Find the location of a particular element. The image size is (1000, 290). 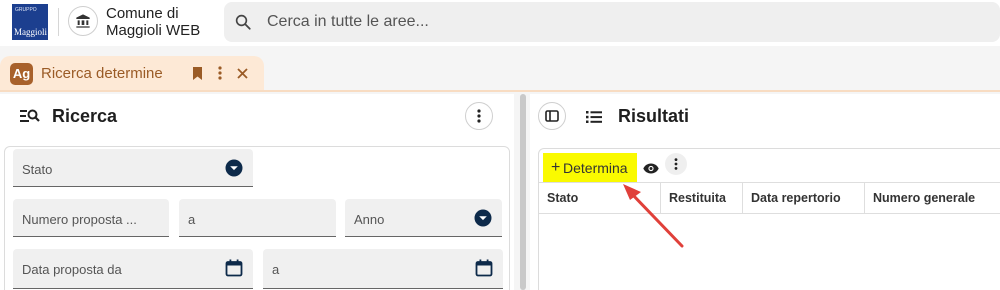

add-determina-label: Determina is located at coordinates (595, 168).